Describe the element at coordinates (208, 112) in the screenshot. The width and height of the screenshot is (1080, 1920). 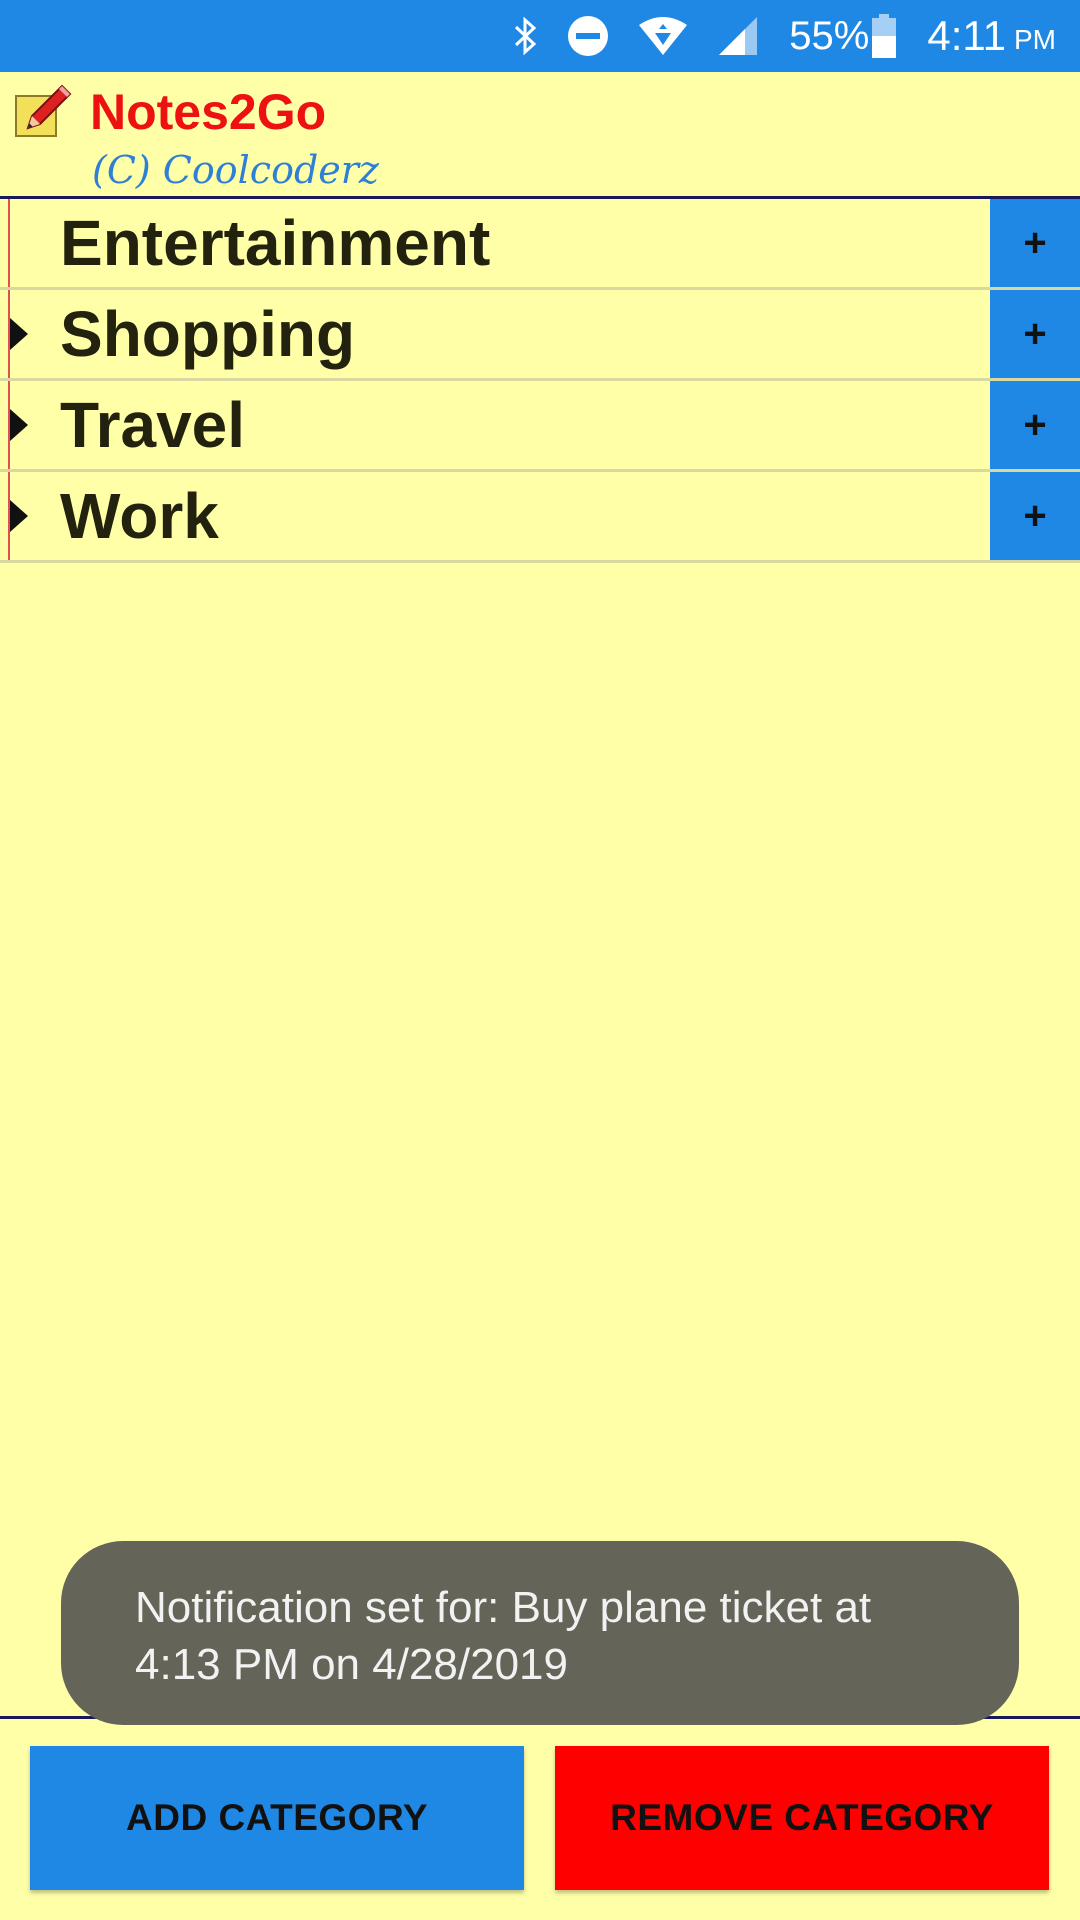
I see `app-title: Notes2Go` at that location.